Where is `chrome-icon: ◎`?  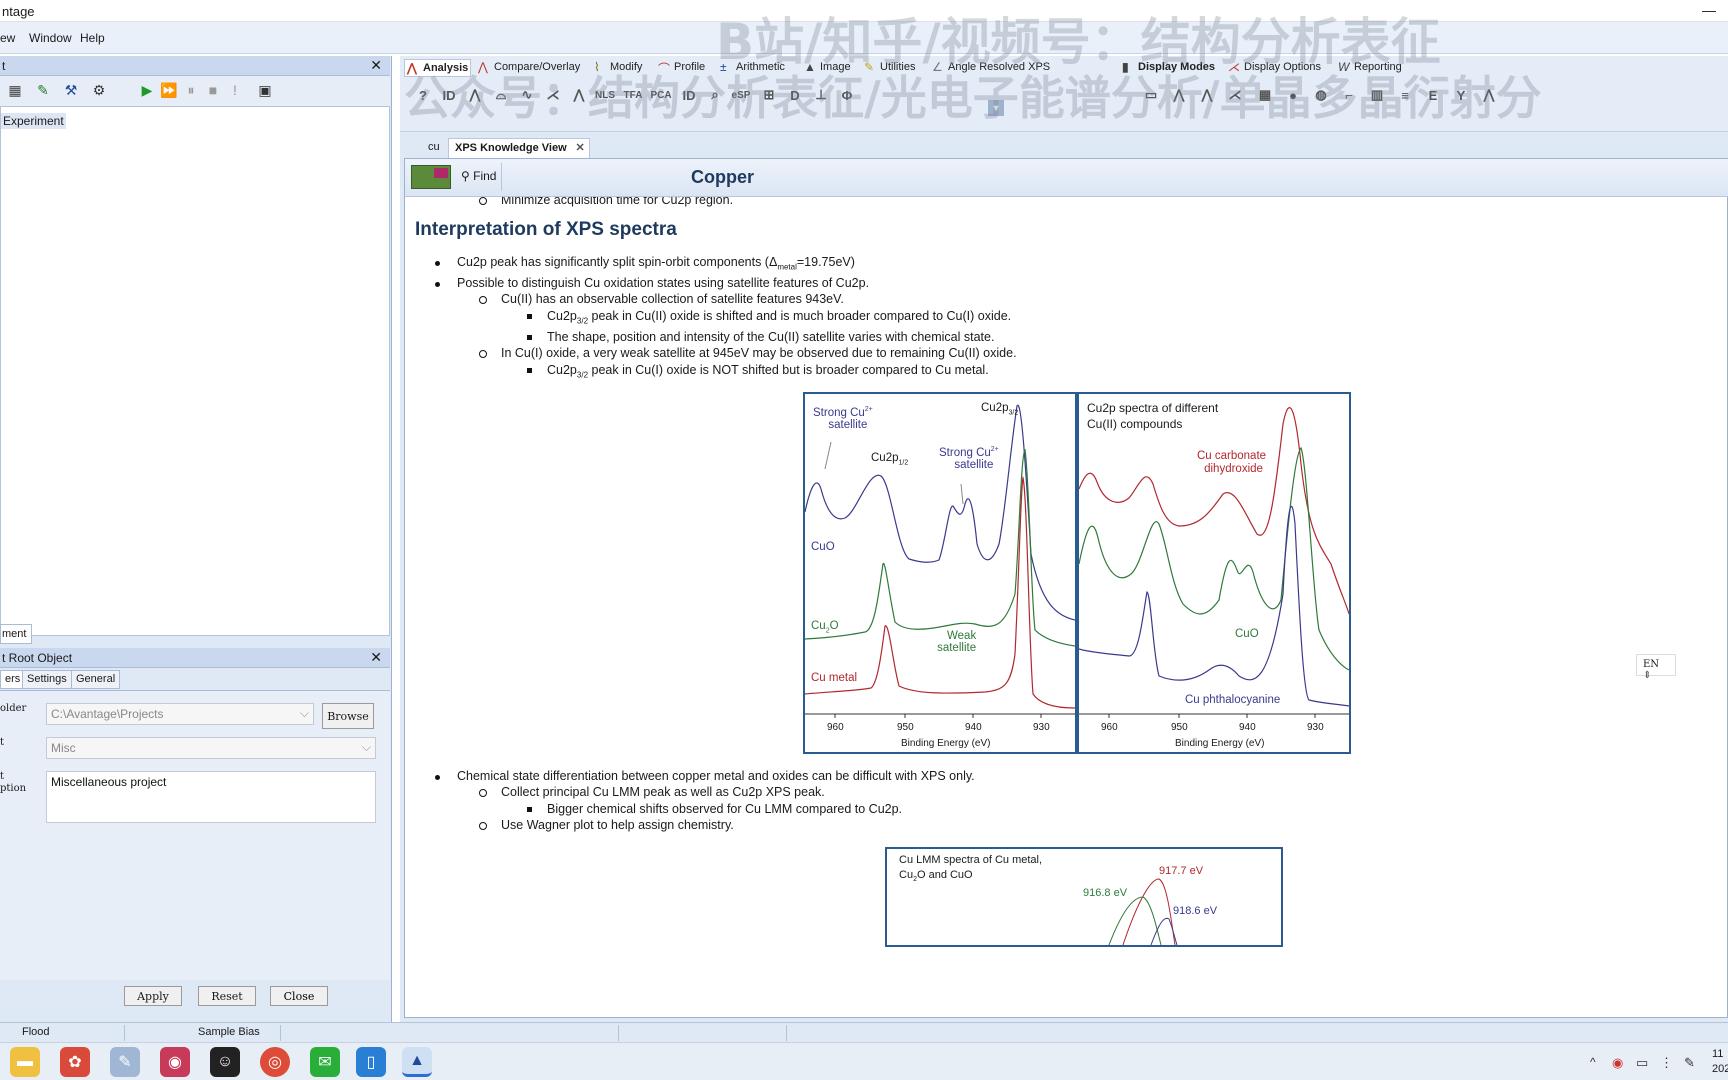 chrome-icon: ◎ is located at coordinates (275, 1062).